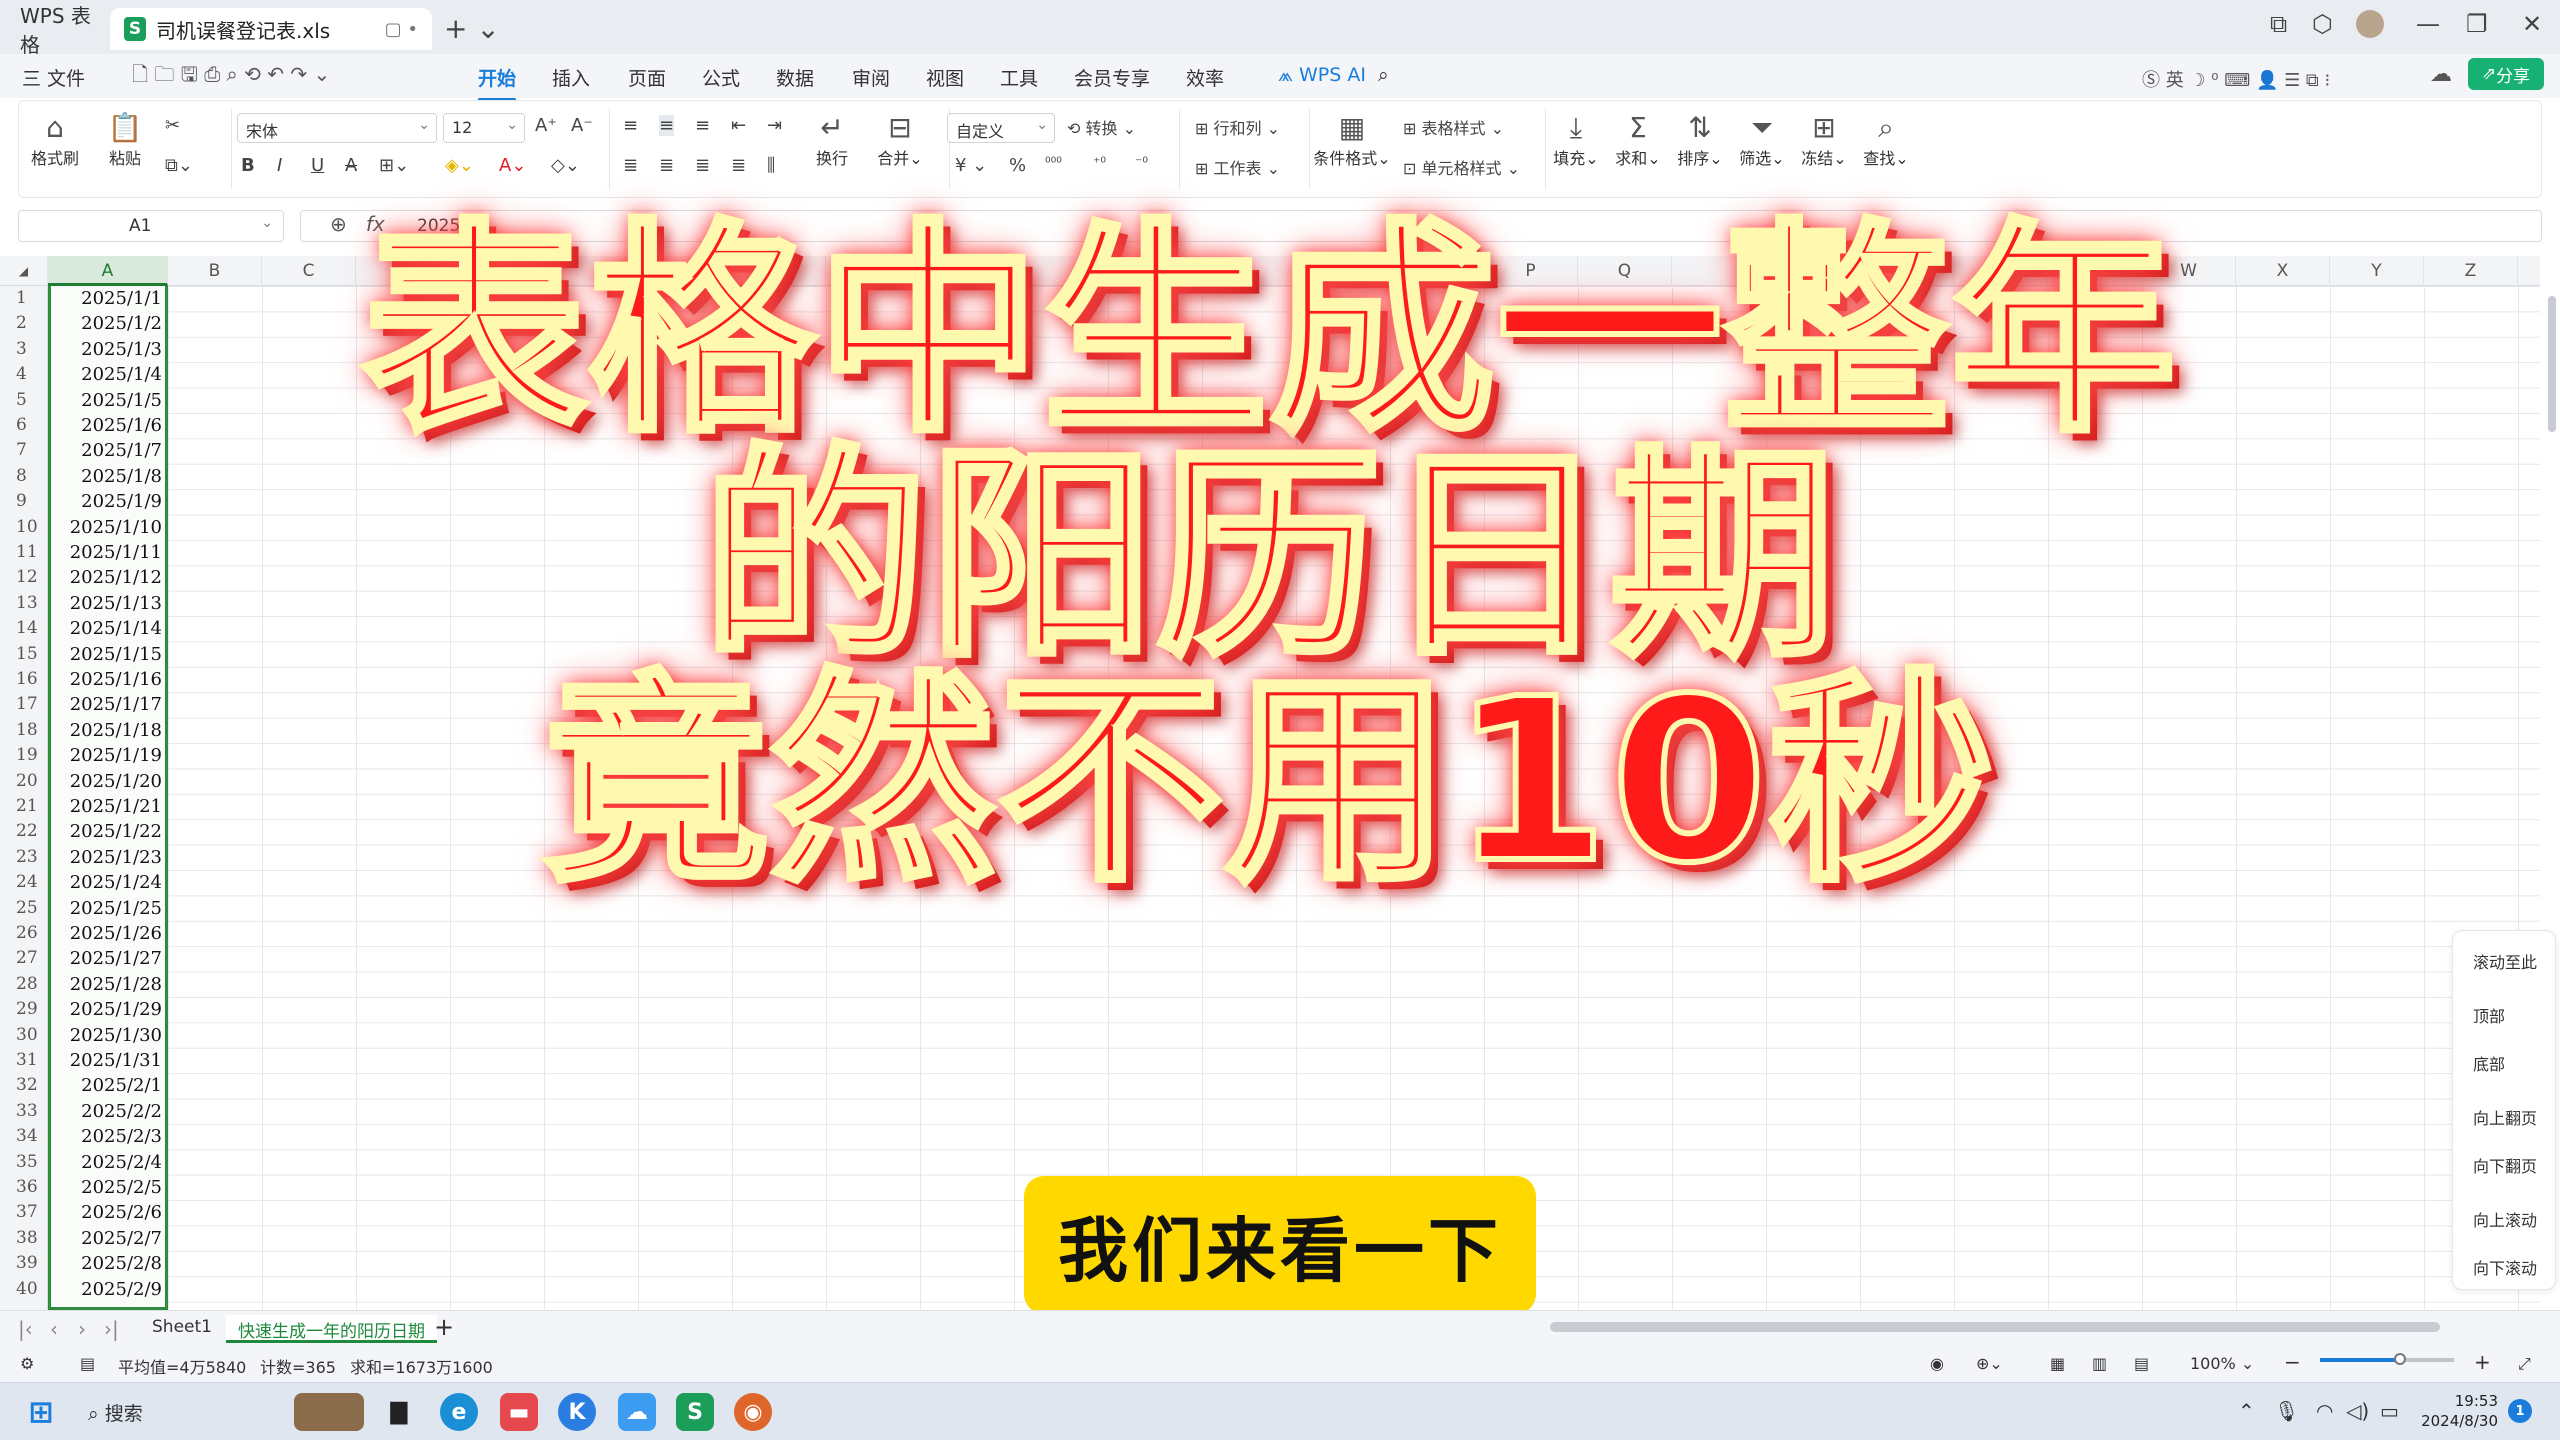  Describe the element at coordinates (24, 374) in the screenshot. I see `row-header: 4` at that location.